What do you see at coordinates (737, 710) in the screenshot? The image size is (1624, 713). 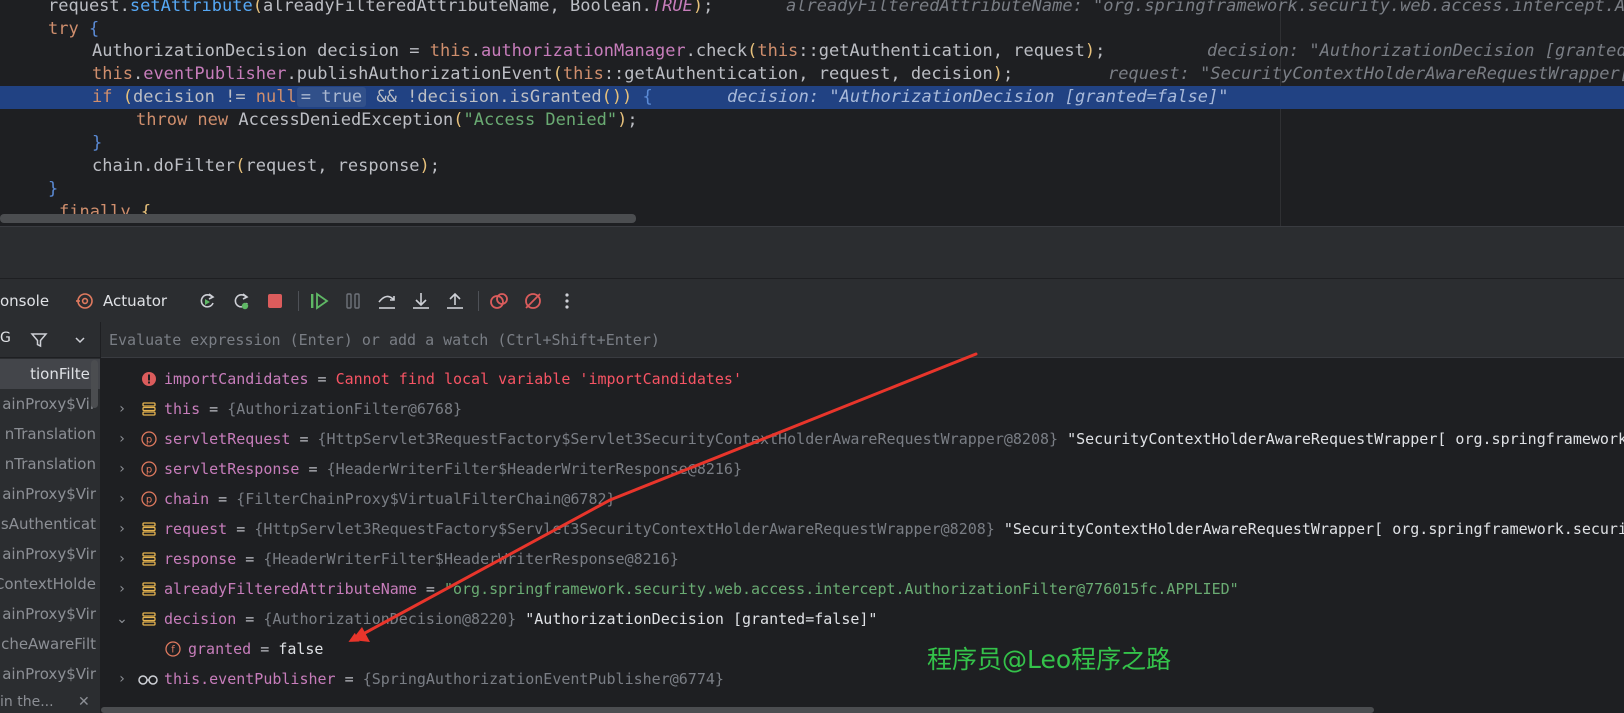 I see `variables-horizontal-scrollbar` at bounding box center [737, 710].